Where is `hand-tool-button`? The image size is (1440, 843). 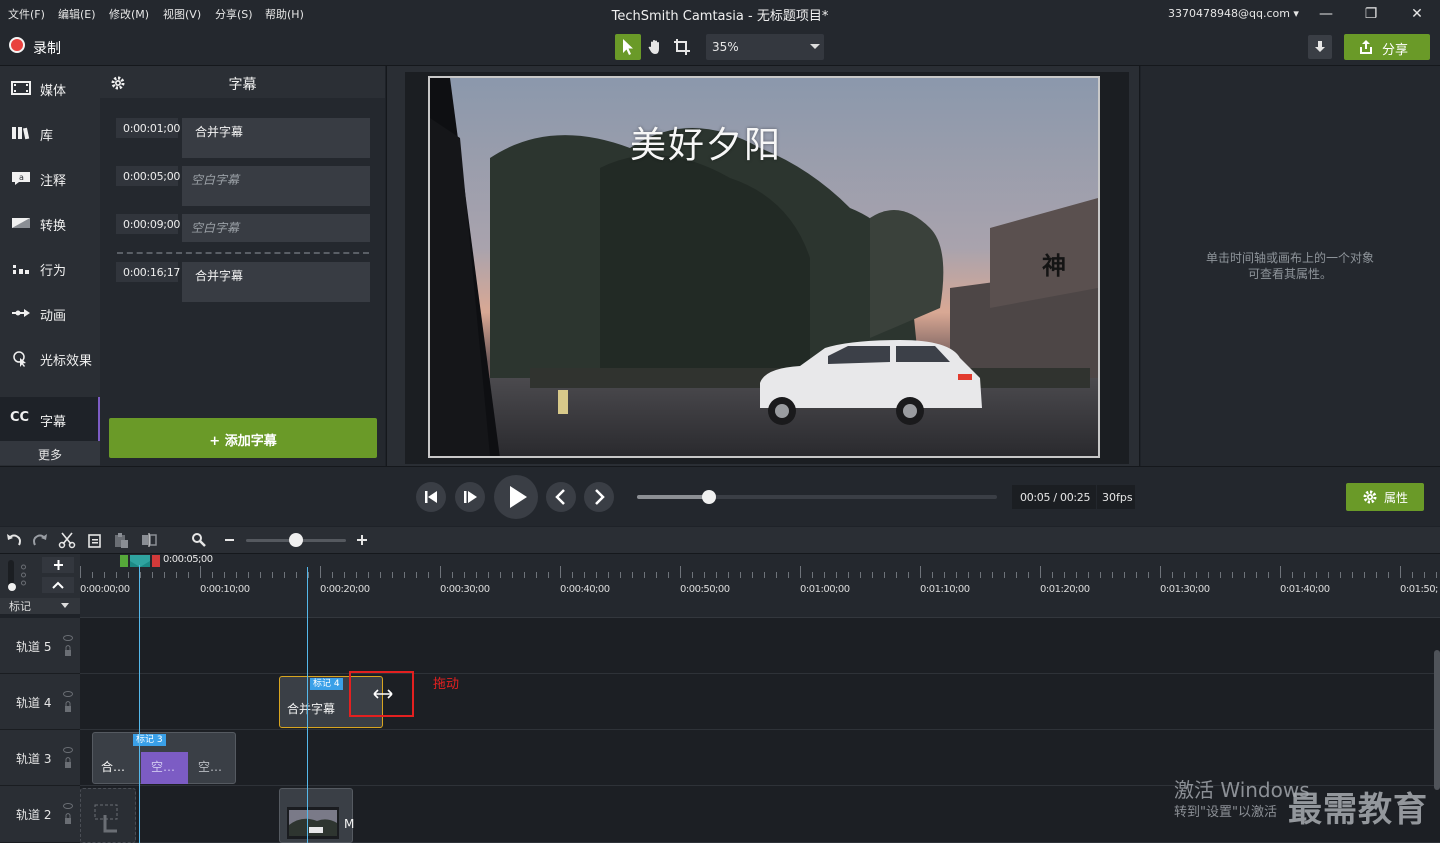 hand-tool-button is located at coordinates (656, 47).